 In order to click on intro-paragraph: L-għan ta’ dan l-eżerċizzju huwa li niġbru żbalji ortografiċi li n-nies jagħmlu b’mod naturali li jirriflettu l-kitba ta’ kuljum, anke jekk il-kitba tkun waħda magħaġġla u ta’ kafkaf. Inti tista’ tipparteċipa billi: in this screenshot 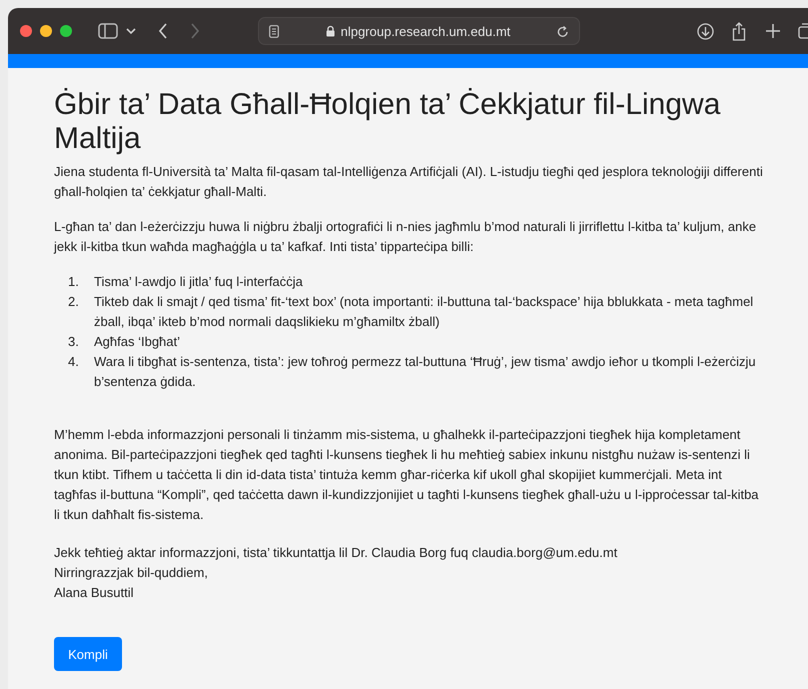, I will do `click(406, 237)`.